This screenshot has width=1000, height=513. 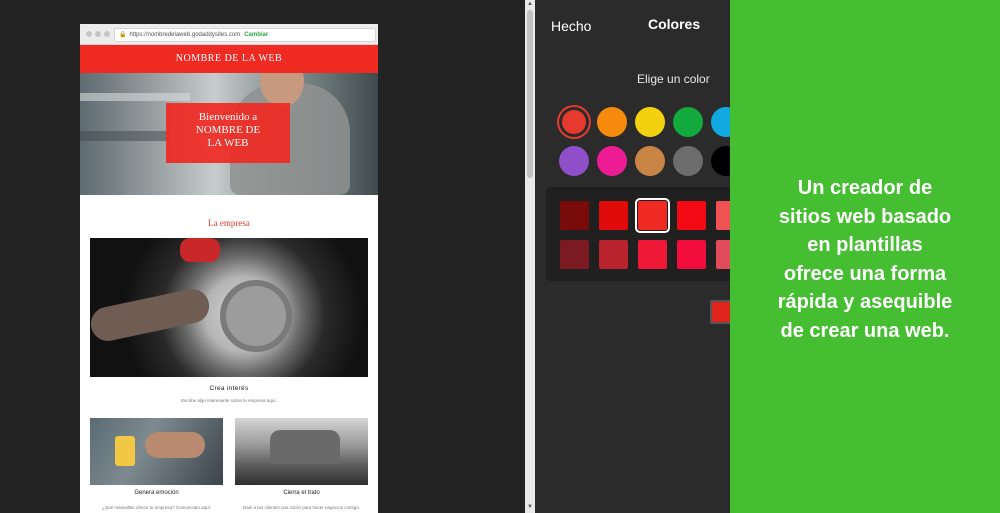 What do you see at coordinates (156, 493) in the screenshot?
I see `thumb-title: Genera emoción` at bounding box center [156, 493].